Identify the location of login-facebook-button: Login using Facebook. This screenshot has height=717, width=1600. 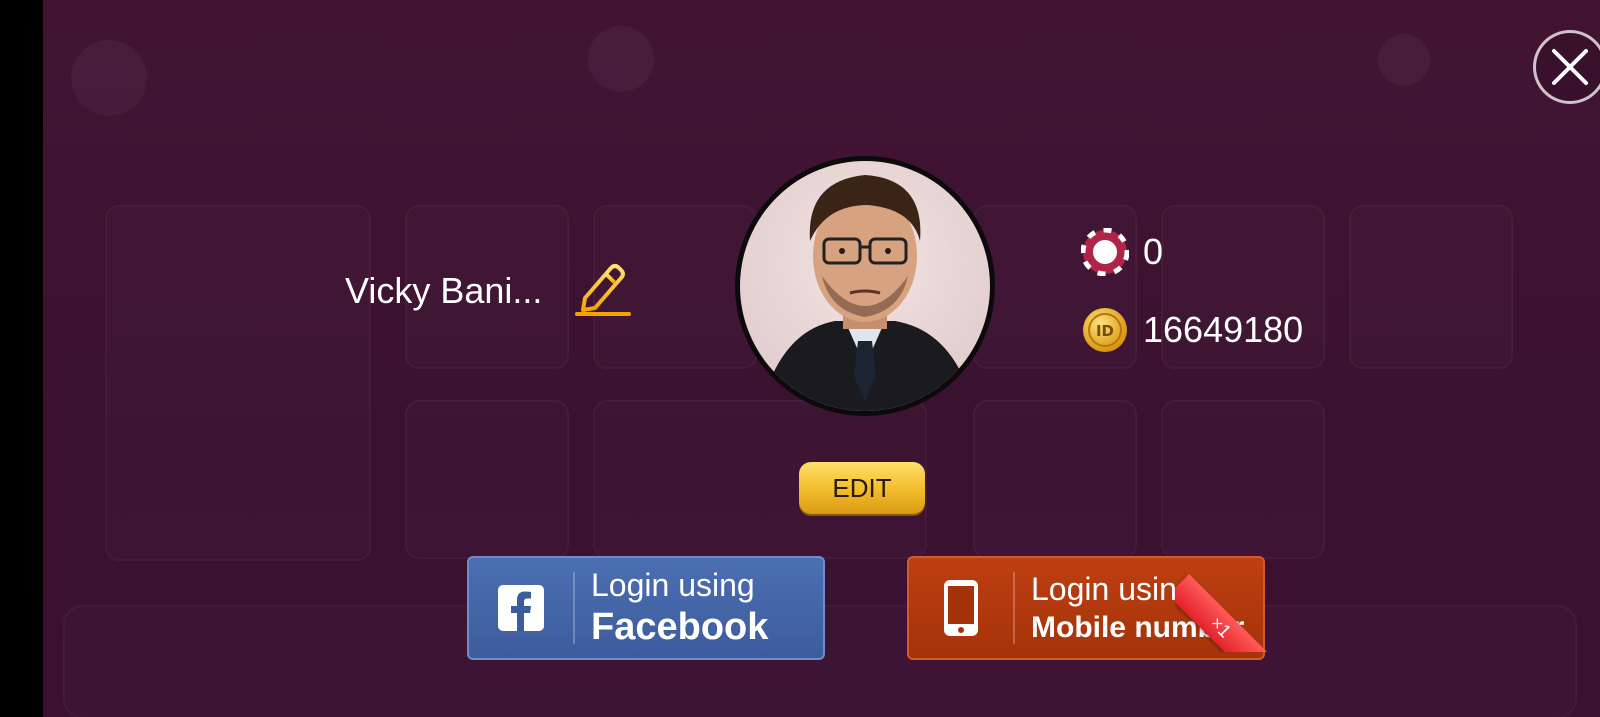
(646, 608).